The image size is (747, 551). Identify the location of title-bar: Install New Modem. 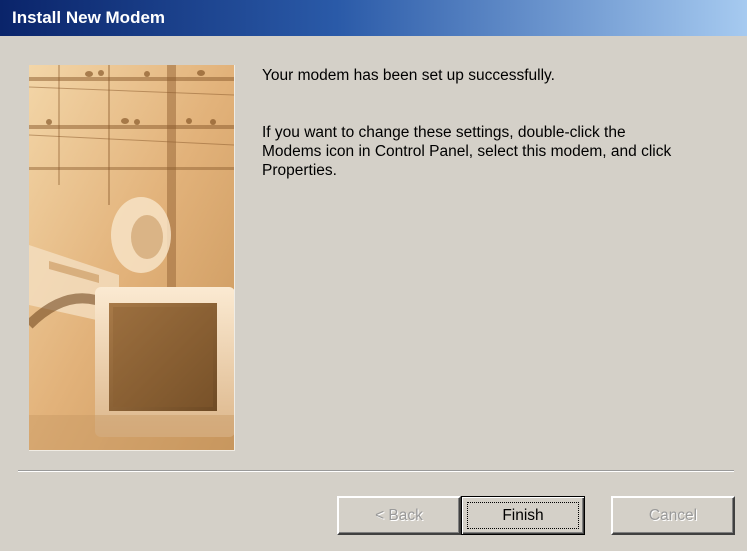
(373, 18).